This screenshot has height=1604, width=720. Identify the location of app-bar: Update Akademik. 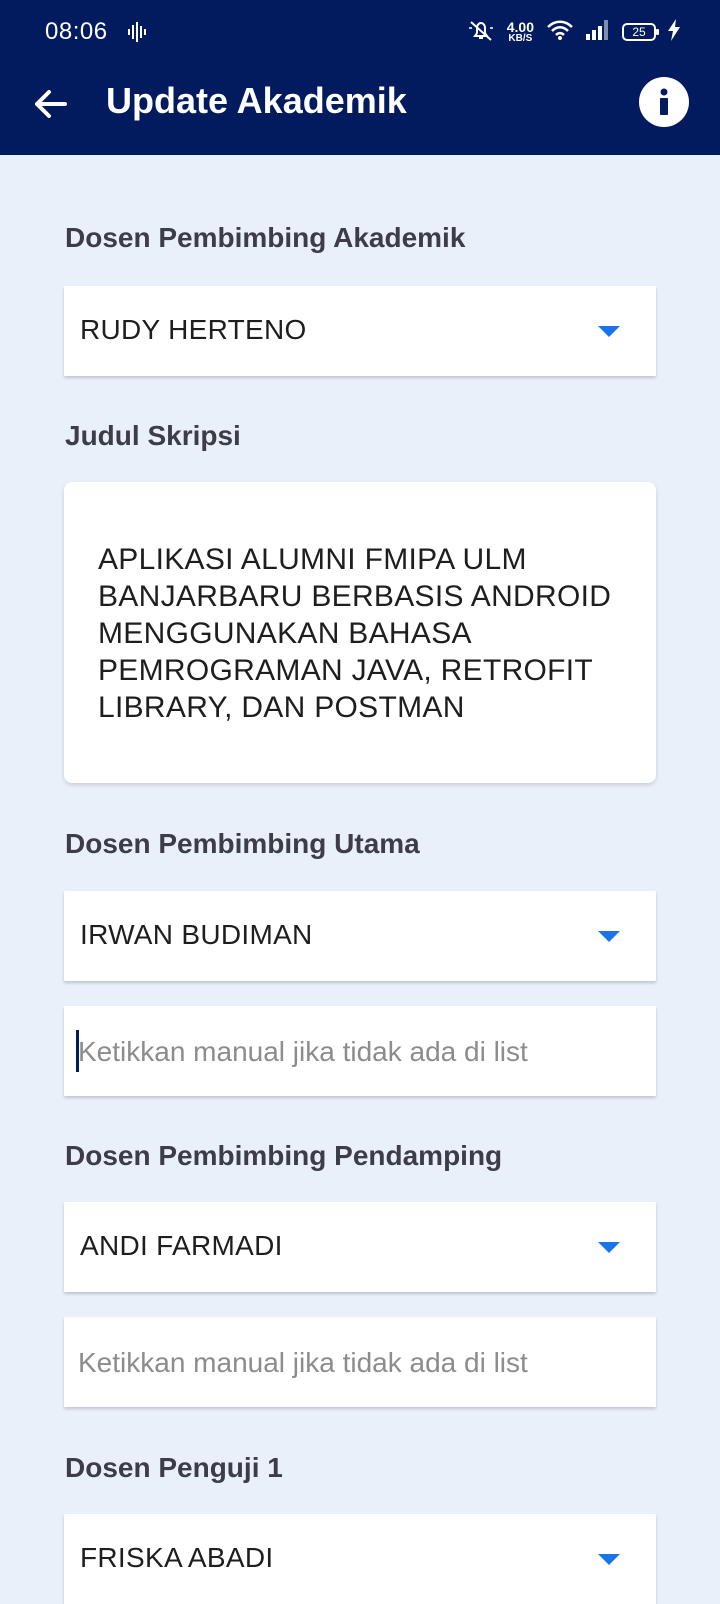
(360, 109).